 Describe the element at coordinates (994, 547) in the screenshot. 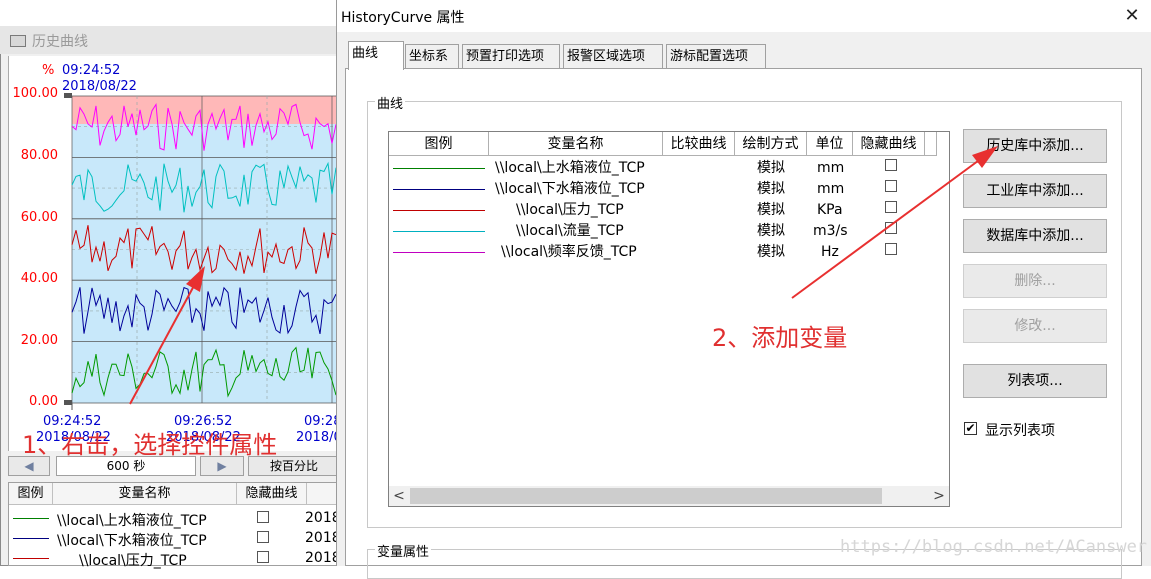

I see `watermark: https://blog.csdn.net/ACanswer` at that location.